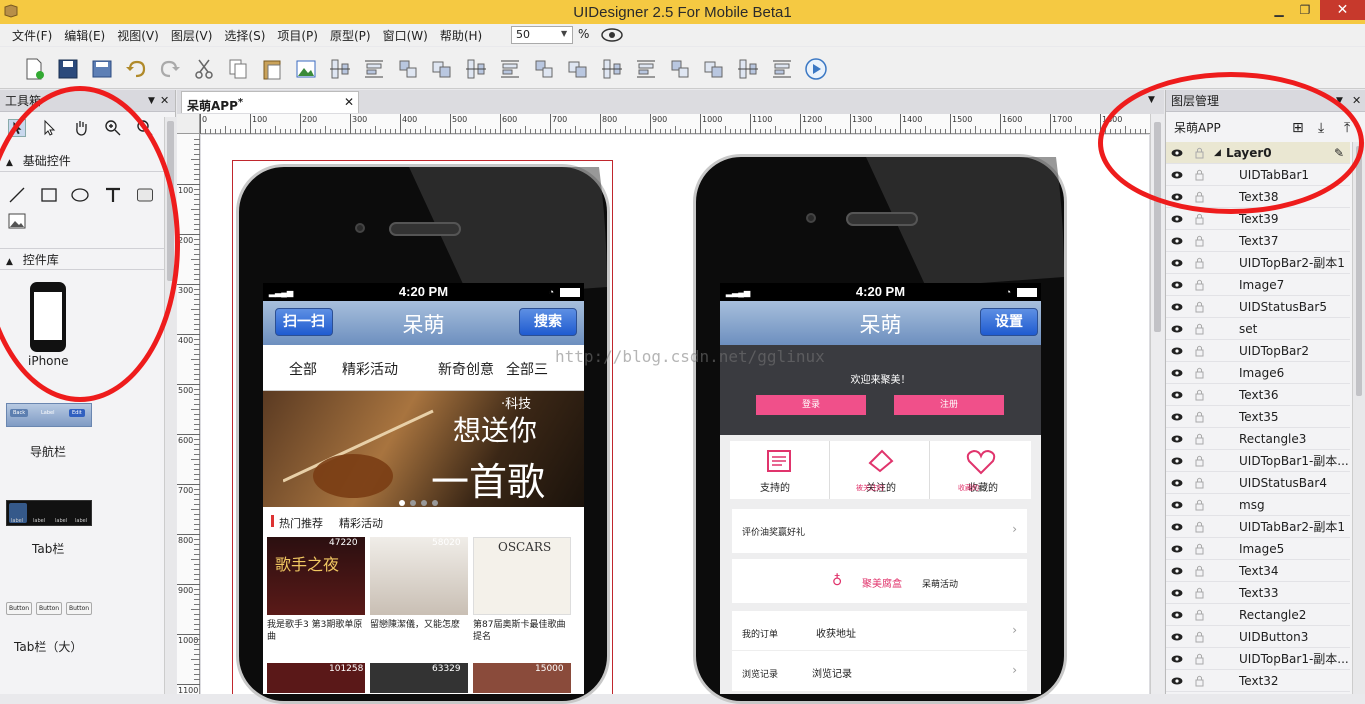 The height and width of the screenshot is (704, 1365). What do you see at coordinates (84, 35) in the screenshot?
I see `menu-item: 编辑(E)` at bounding box center [84, 35].